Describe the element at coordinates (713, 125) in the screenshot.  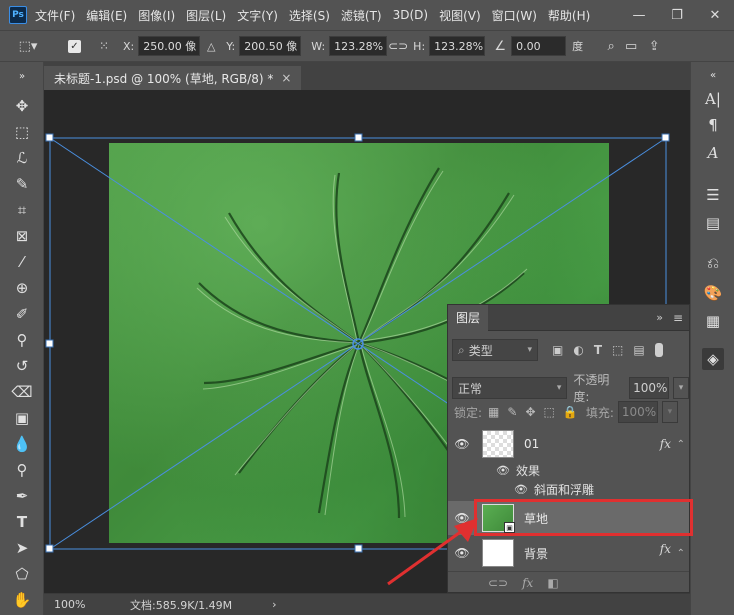
I see `paragraph-panel-icon: ¶` at that location.